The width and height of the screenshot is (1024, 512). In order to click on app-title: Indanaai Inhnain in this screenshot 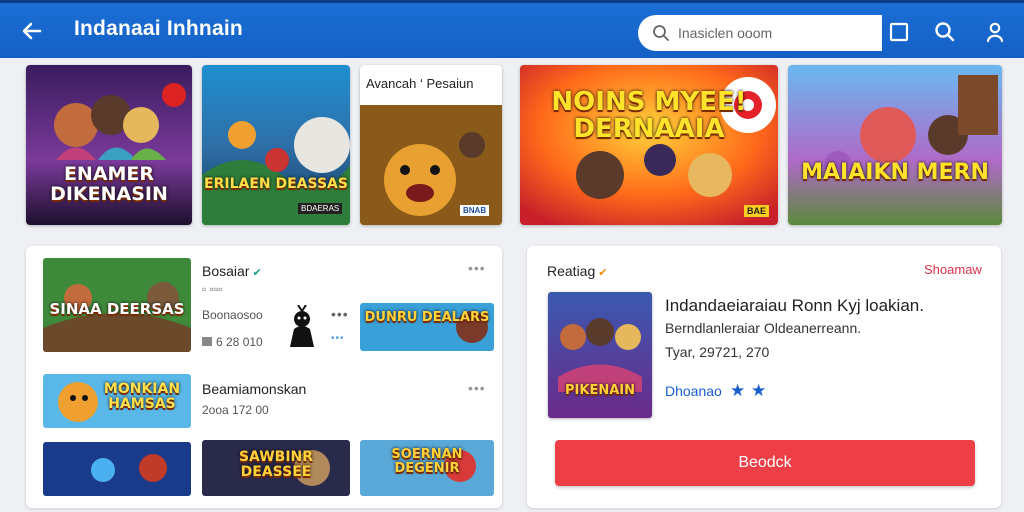, I will do `click(158, 28)`.